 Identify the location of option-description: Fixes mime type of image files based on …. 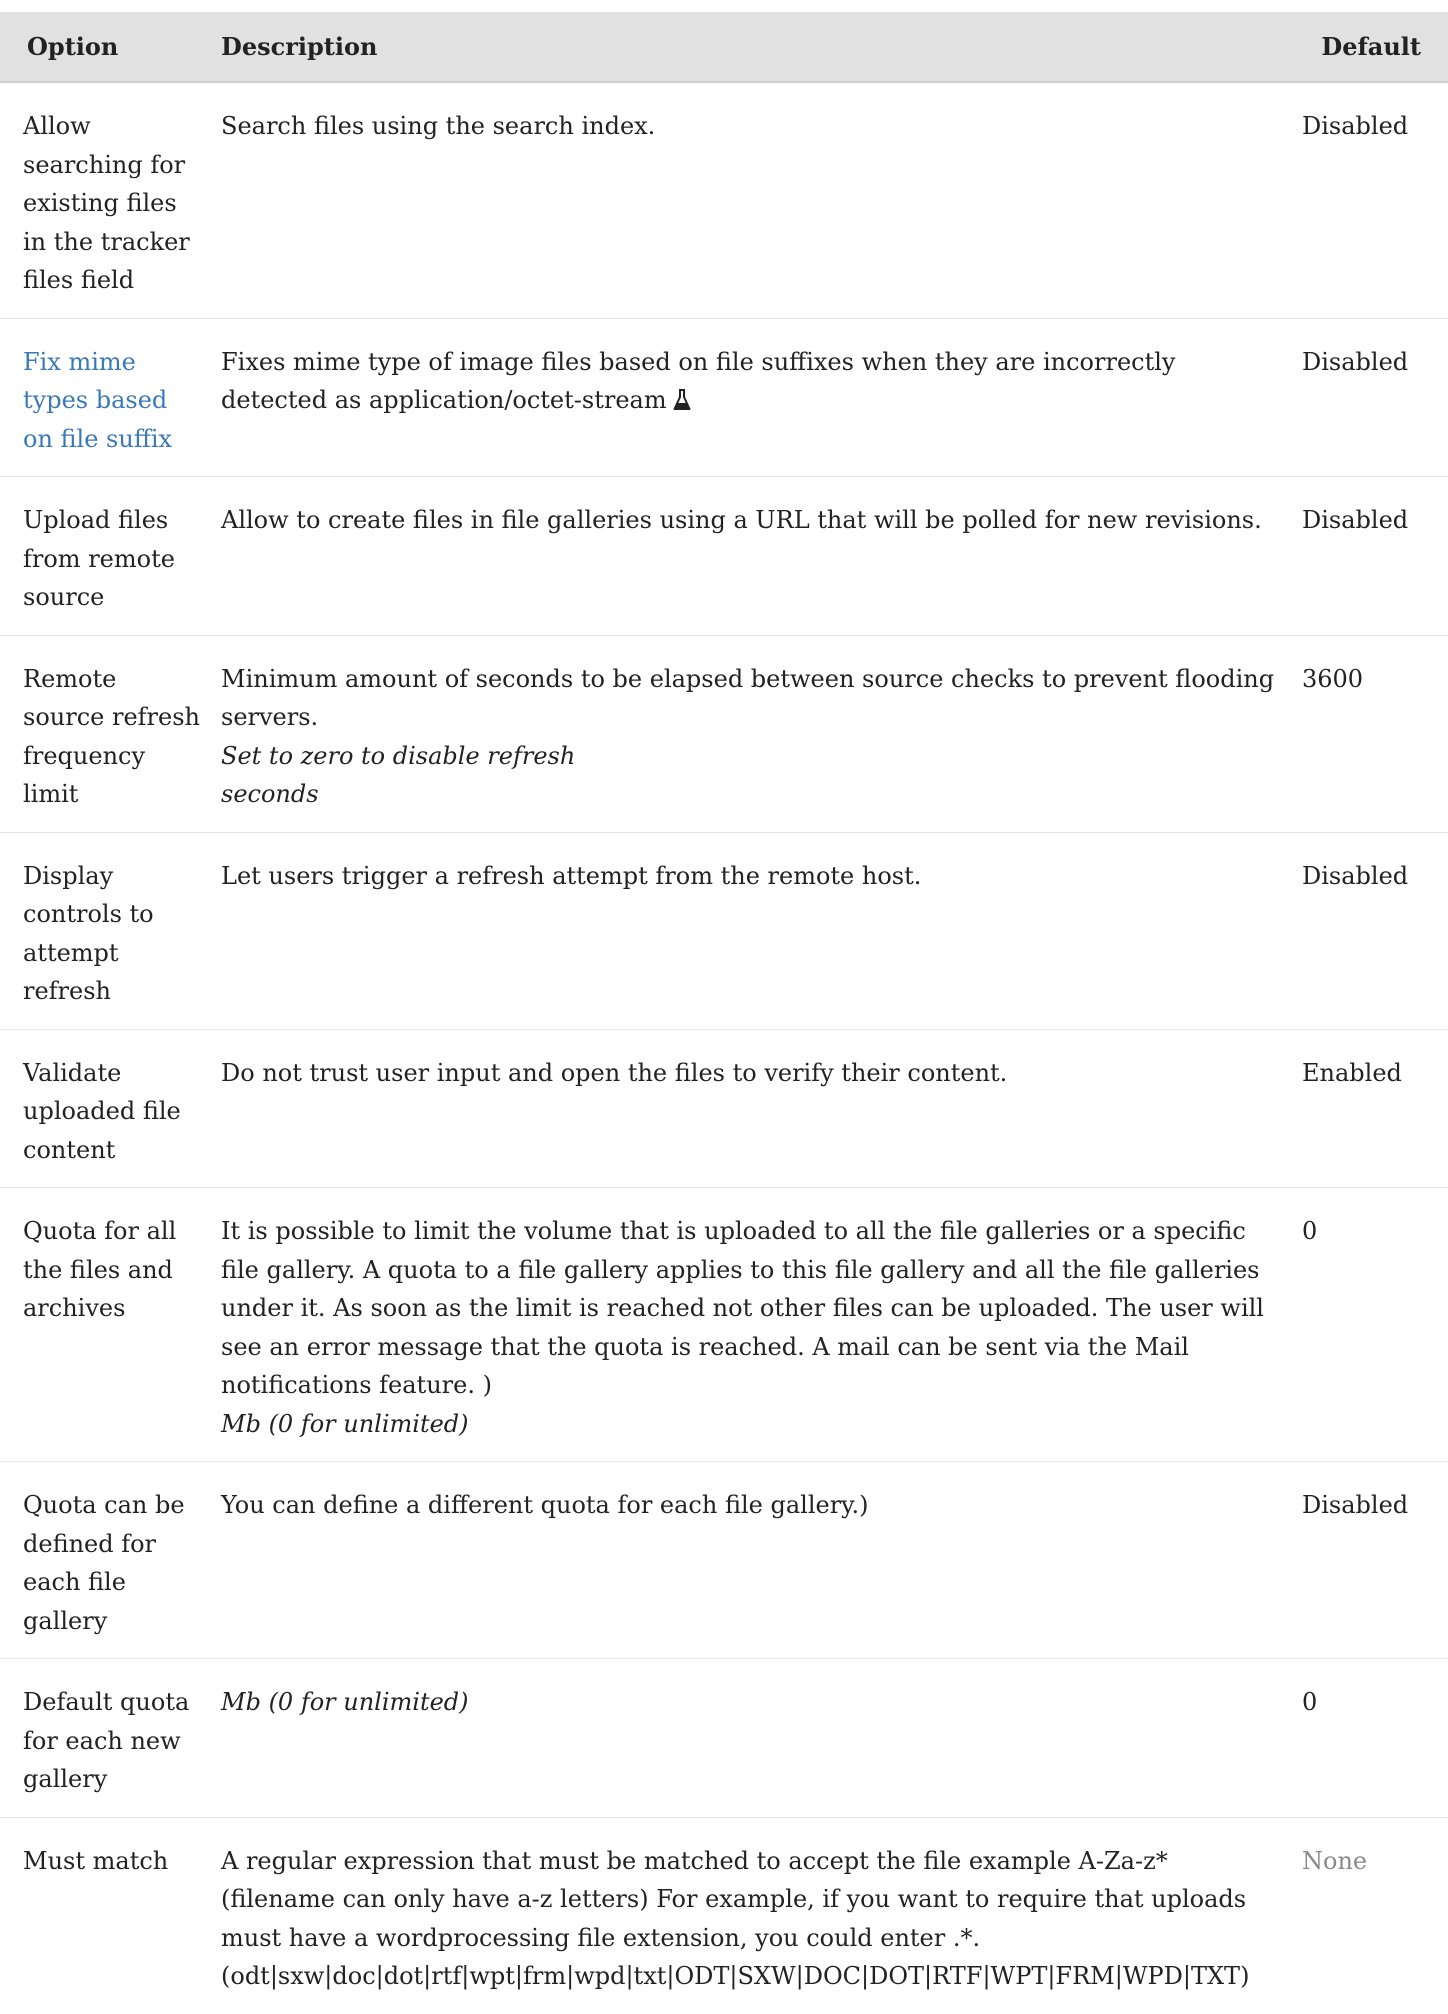
(751, 397).